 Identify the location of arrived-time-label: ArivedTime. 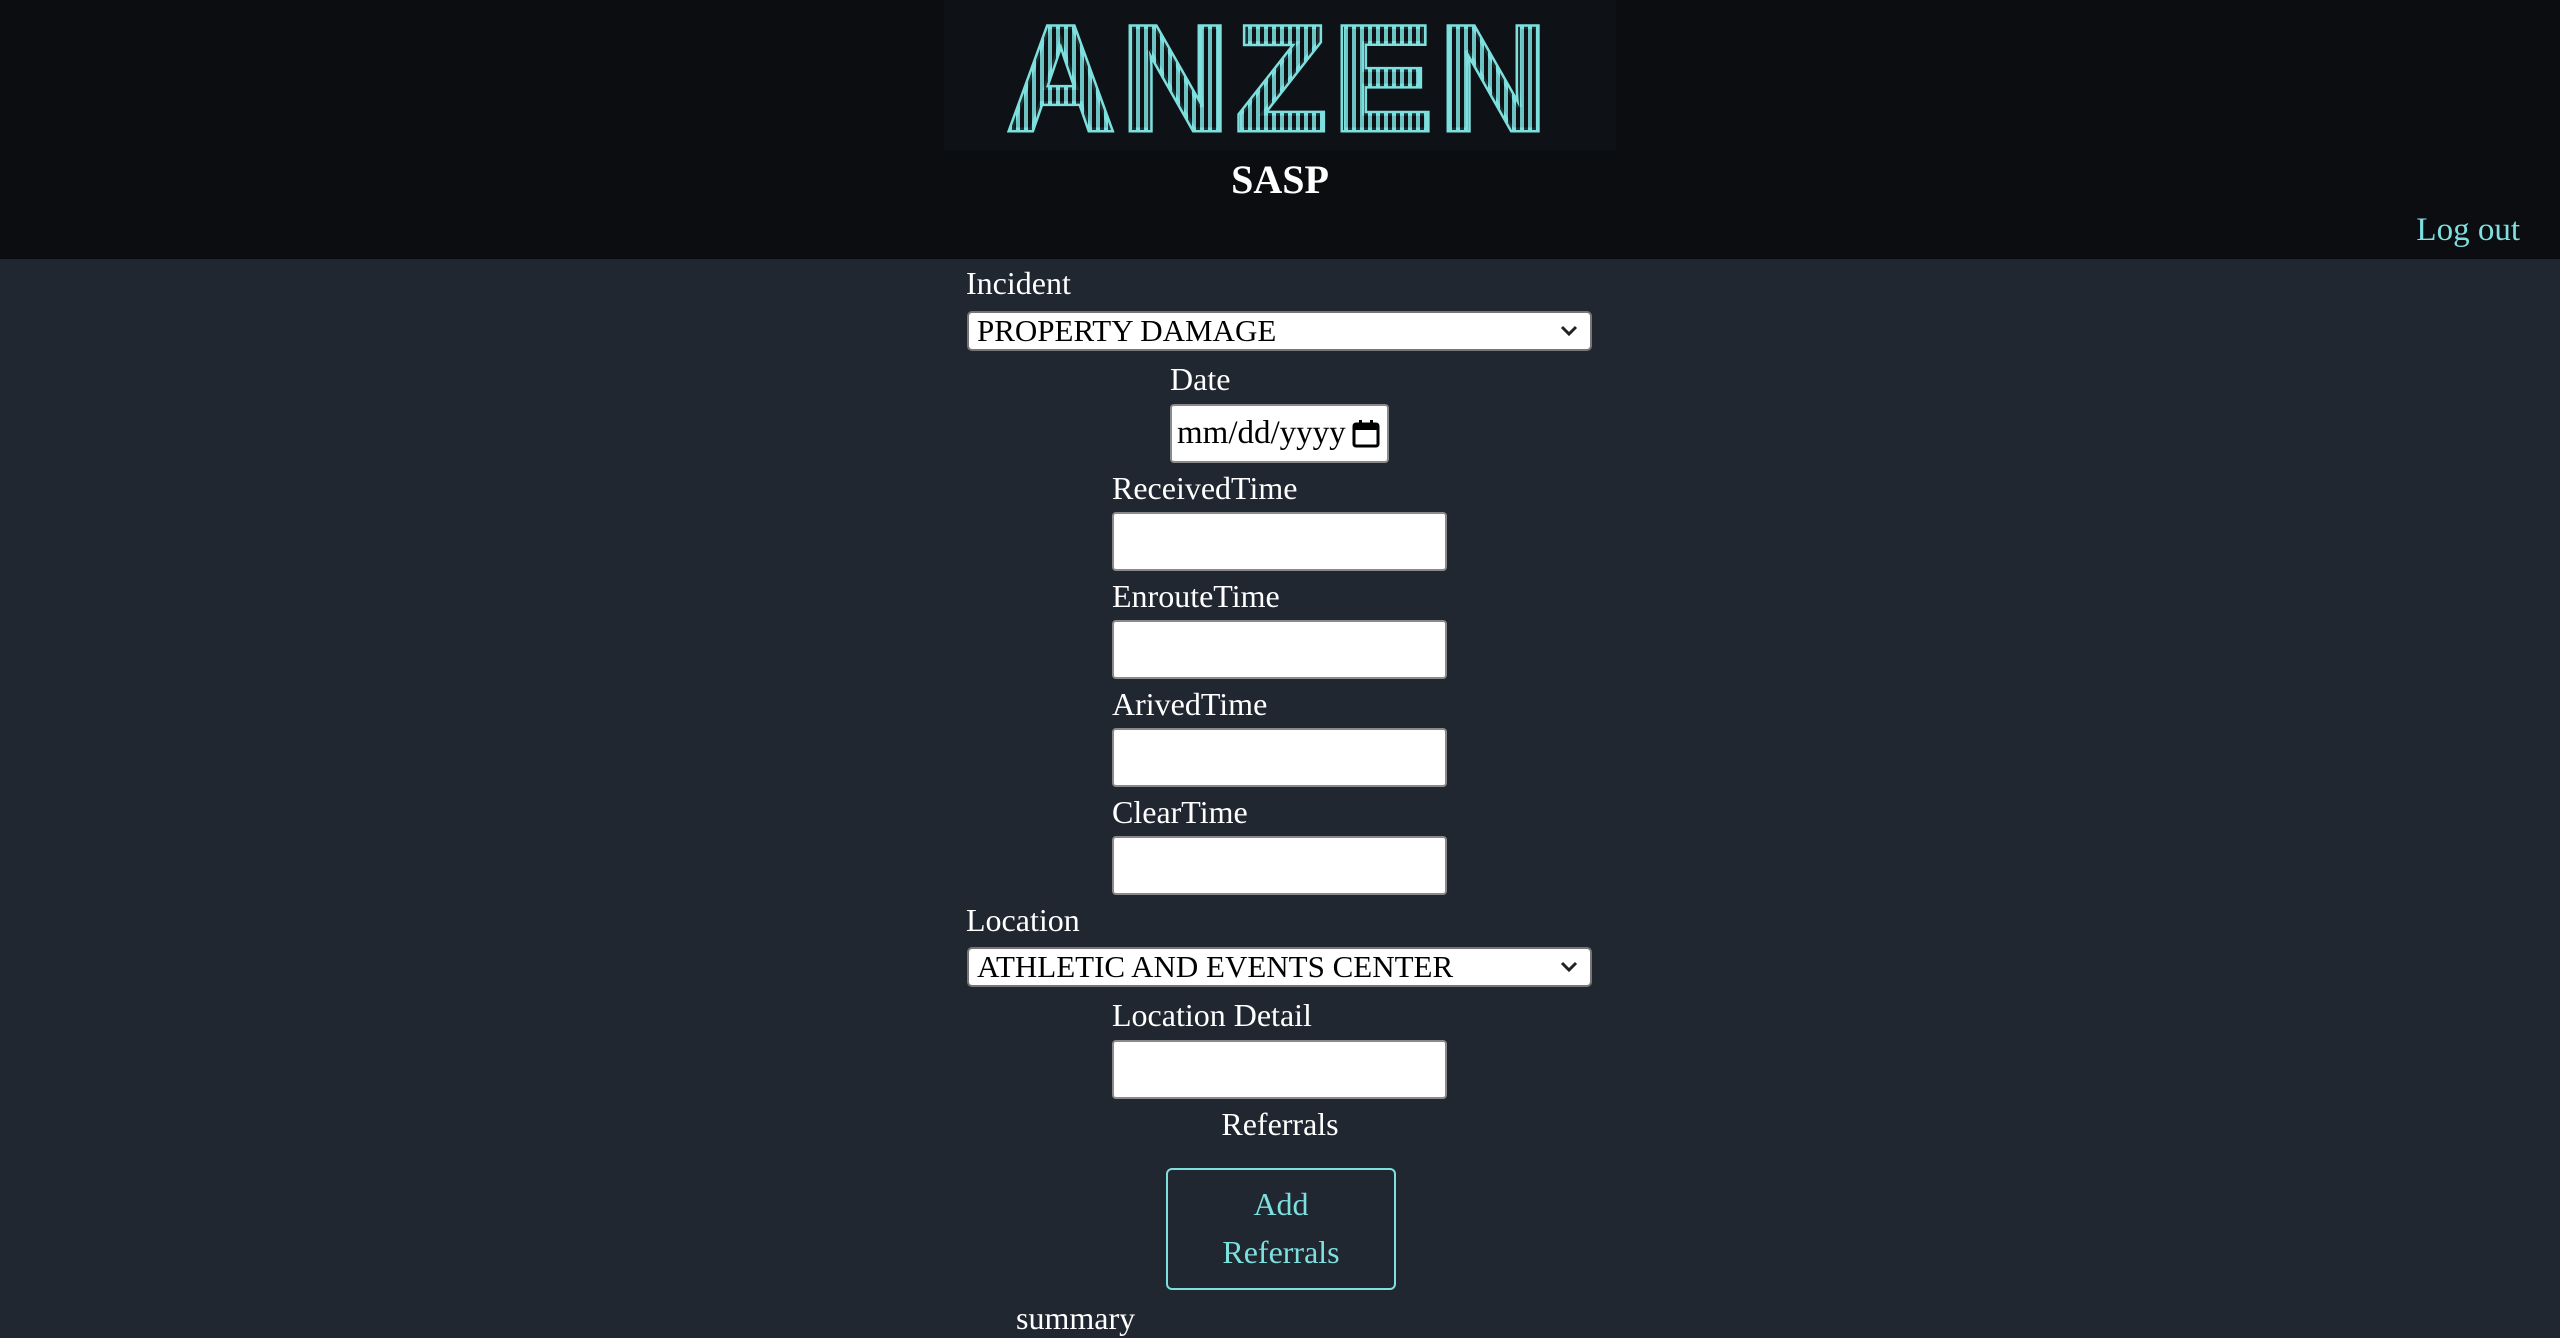
(1190, 704).